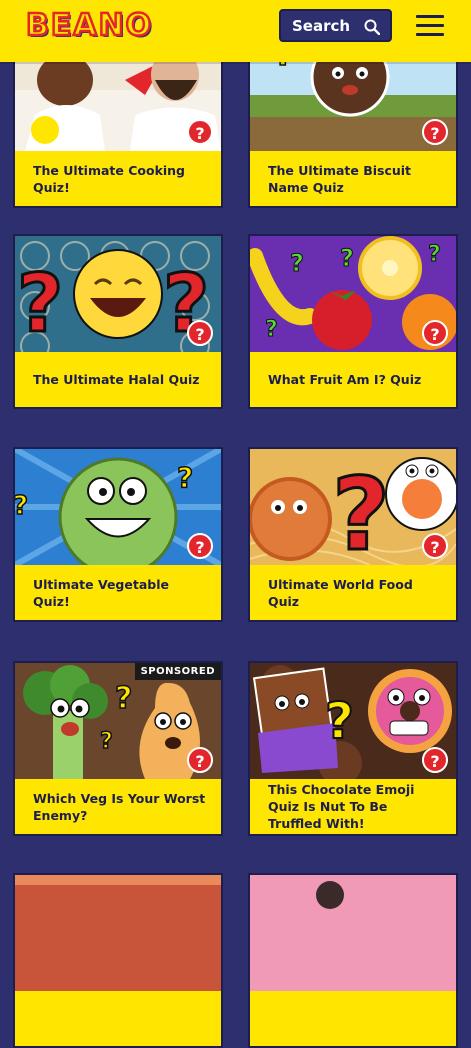 Image resolution: width=471 pixels, height=1048 pixels. I want to click on quiz-card-partial-right, so click(353, 960).